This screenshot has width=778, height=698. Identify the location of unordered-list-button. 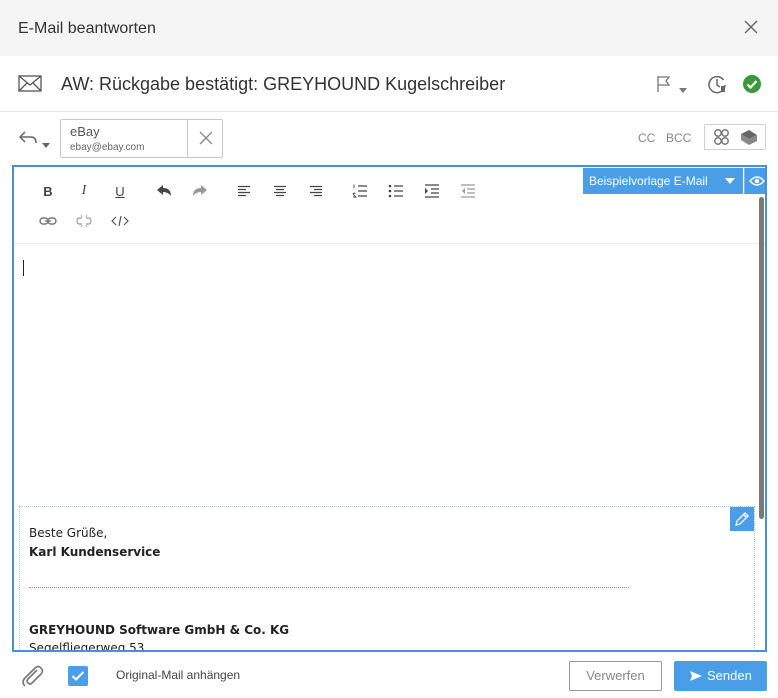
(396, 191).